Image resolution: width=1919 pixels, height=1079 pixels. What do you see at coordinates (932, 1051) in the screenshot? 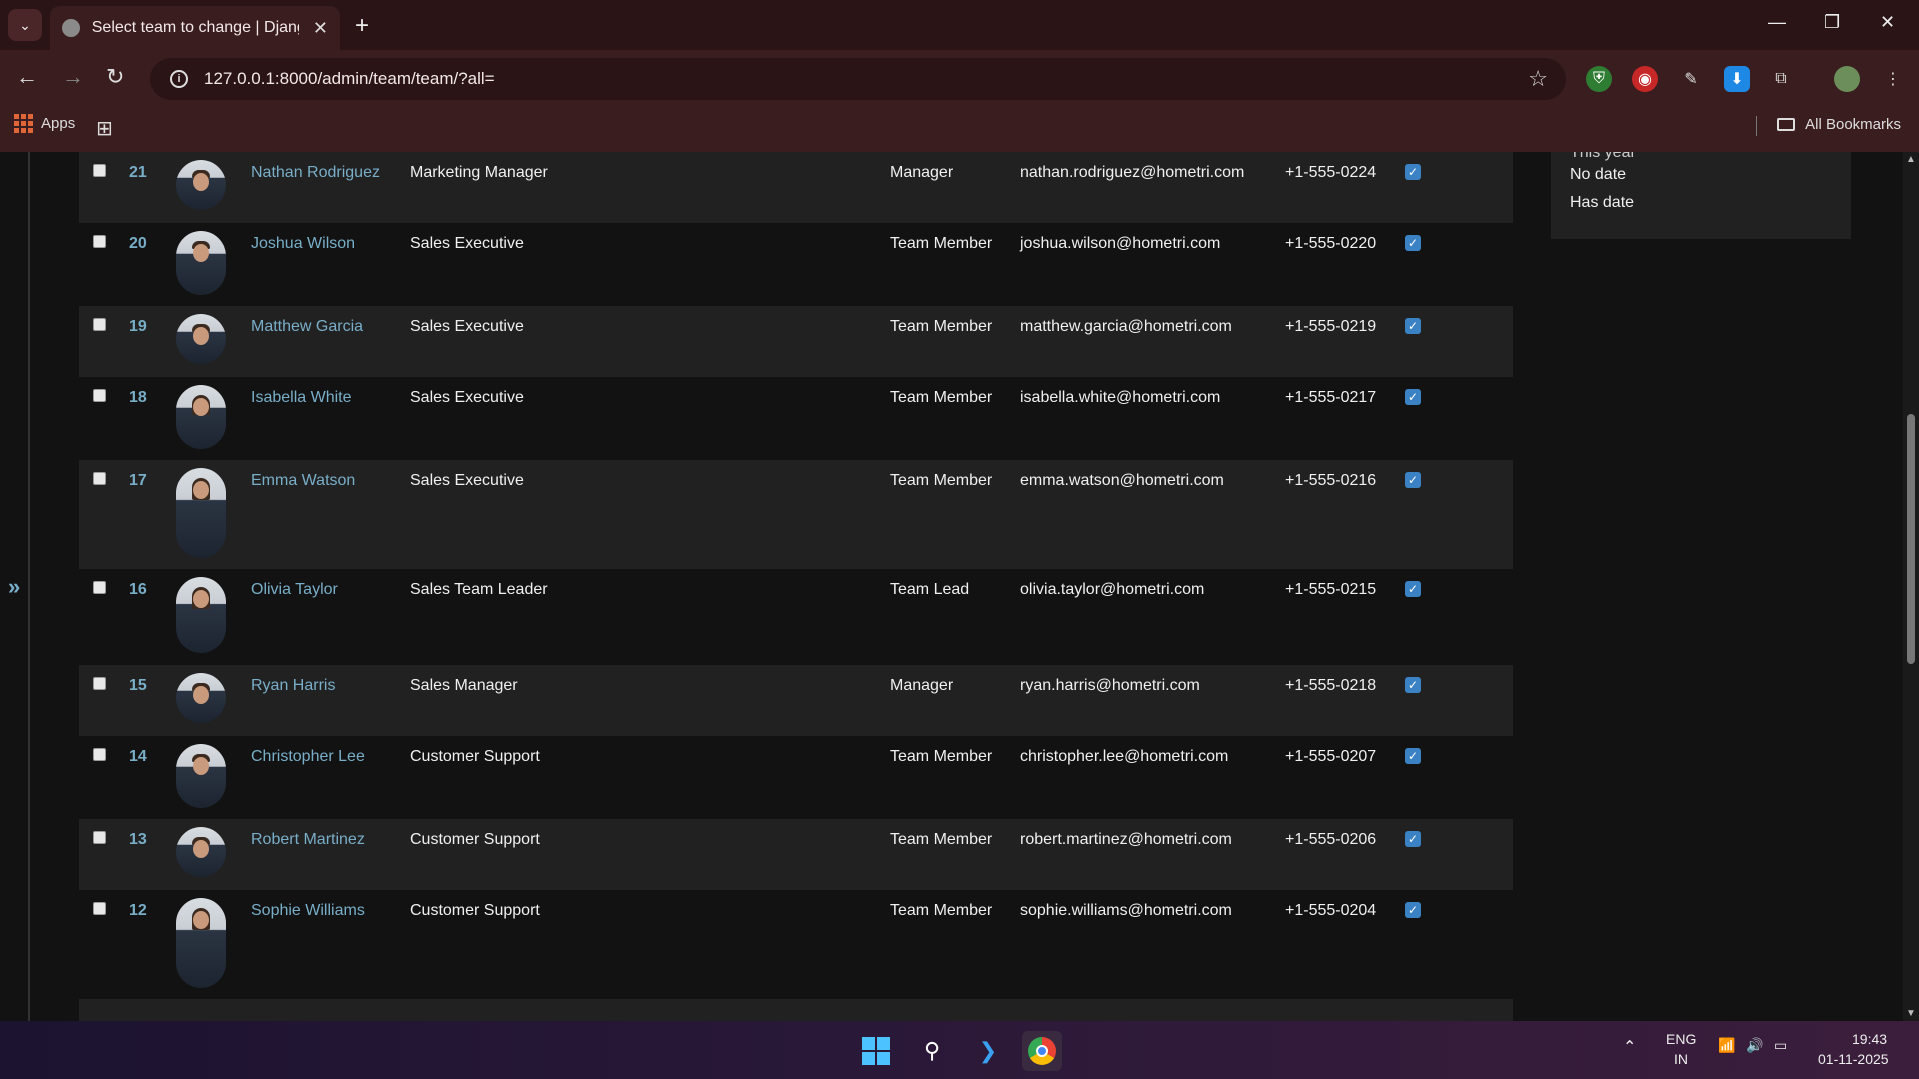
I see `search-icon: ⚲` at bounding box center [932, 1051].